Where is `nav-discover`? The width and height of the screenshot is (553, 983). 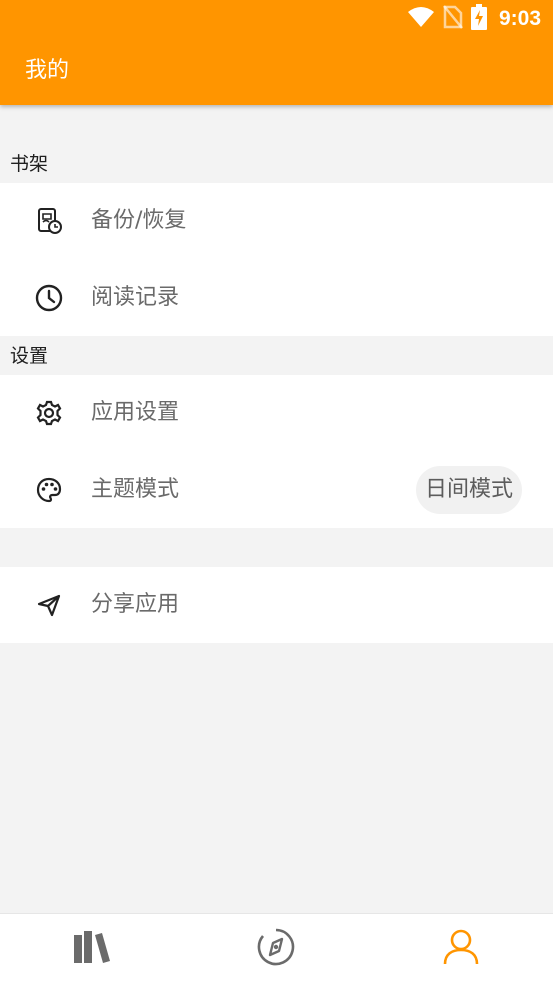
nav-discover is located at coordinates (276, 948).